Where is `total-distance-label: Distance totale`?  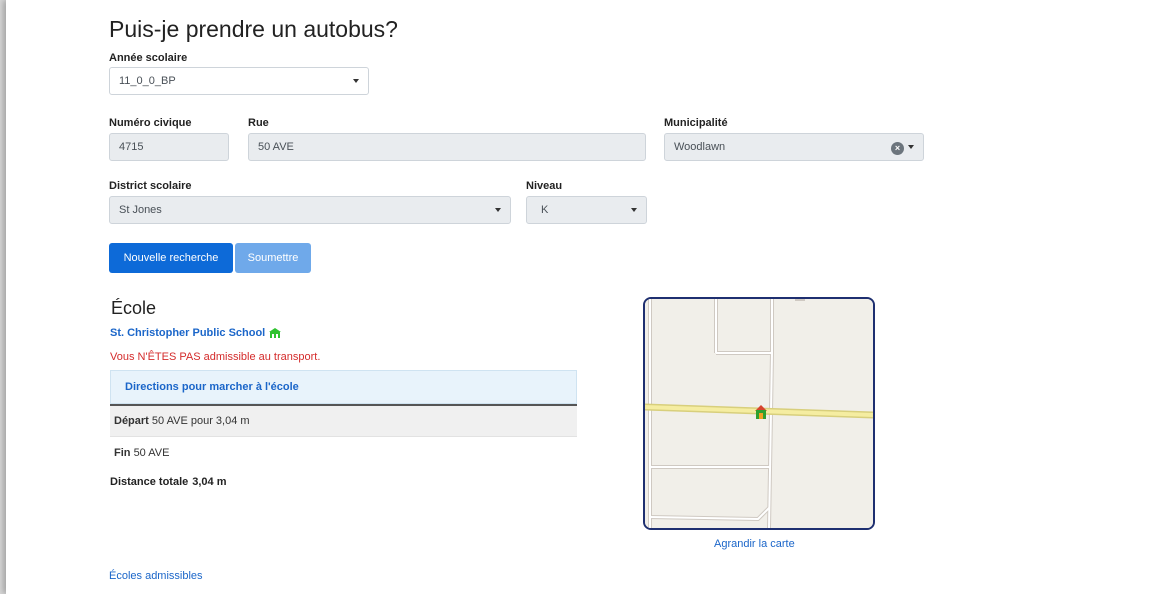
total-distance-label: Distance totale is located at coordinates (149, 482).